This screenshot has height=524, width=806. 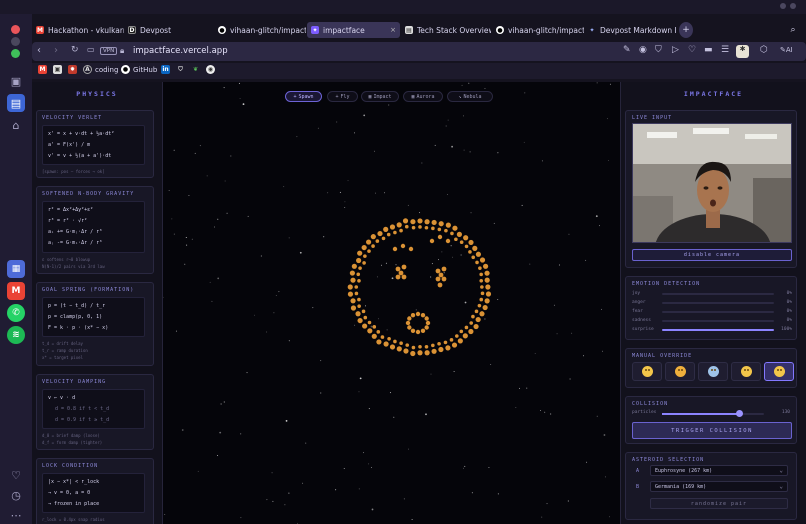 I want to click on gmail-app-icon: M, so click(x=16, y=291).